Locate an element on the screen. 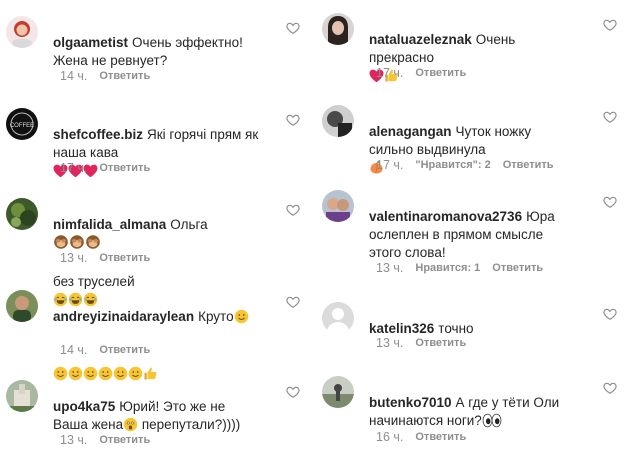 The width and height of the screenshot is (625, 464). comment-username: nimfalida_almana is located at coordinates (109, 224).